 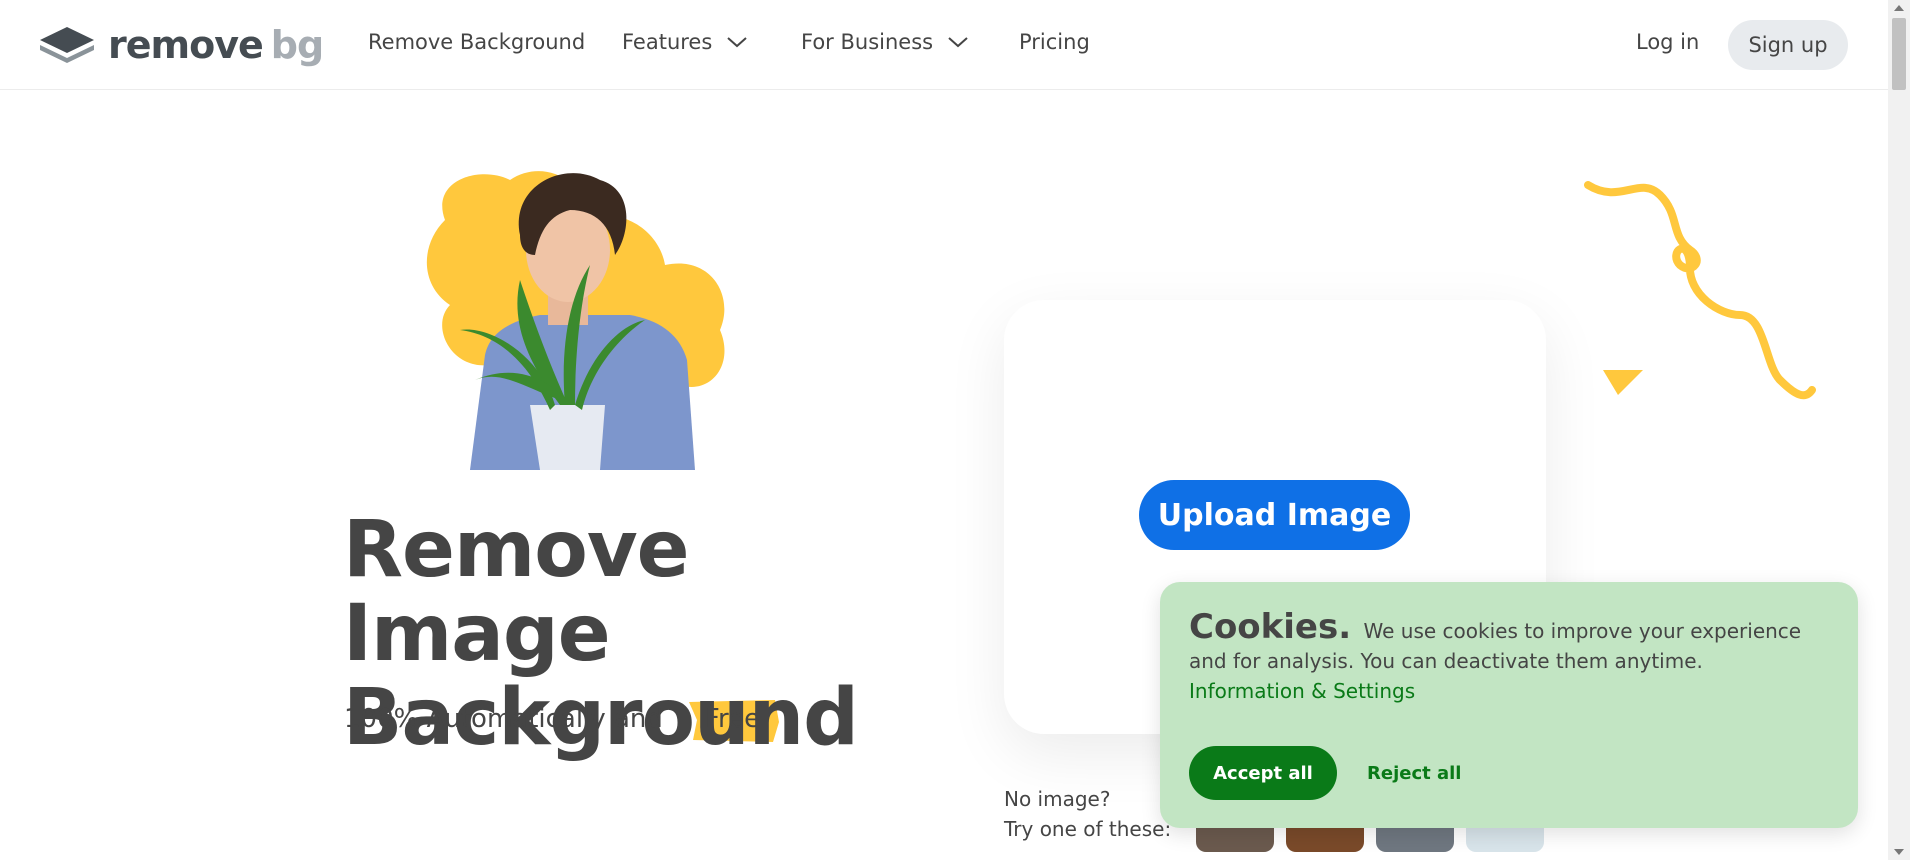 I want to click on scroll-down-arrow-icon, so click(x=1899, y=852).